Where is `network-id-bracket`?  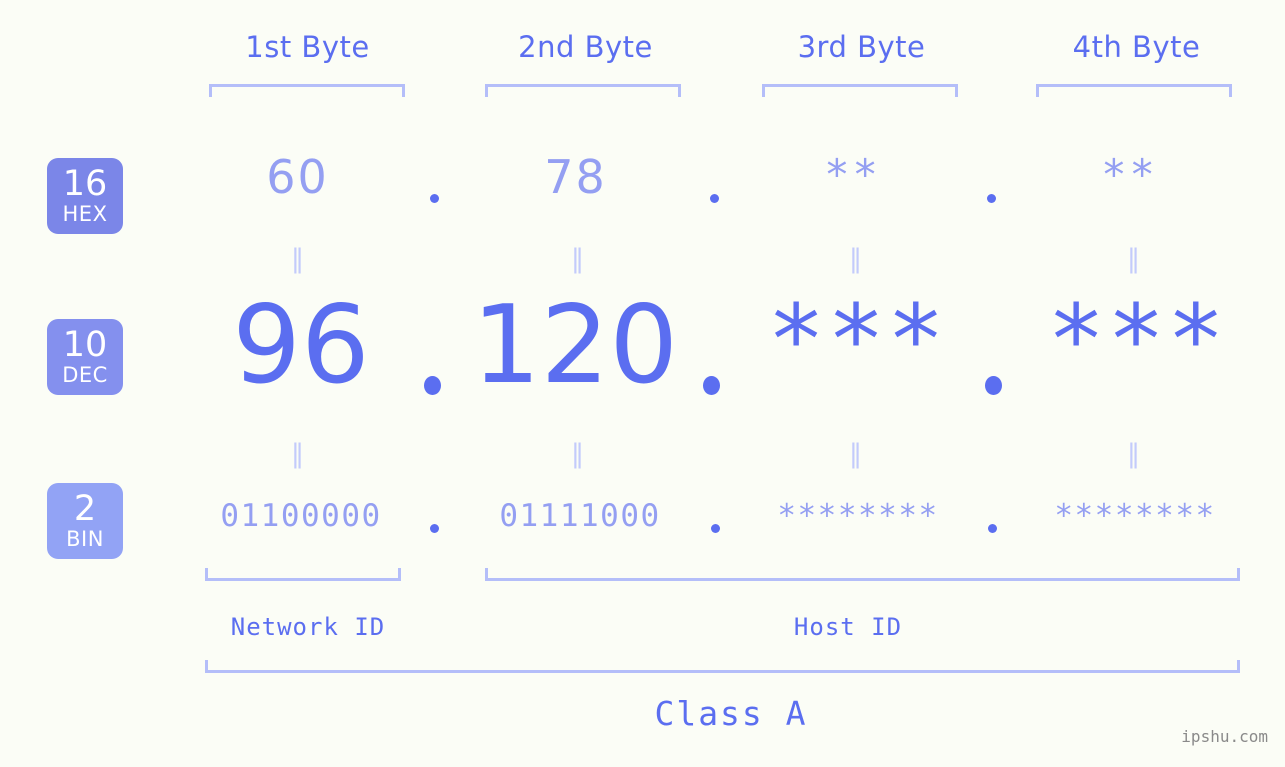 network-id-bracket is located at coordinates (303, 574).